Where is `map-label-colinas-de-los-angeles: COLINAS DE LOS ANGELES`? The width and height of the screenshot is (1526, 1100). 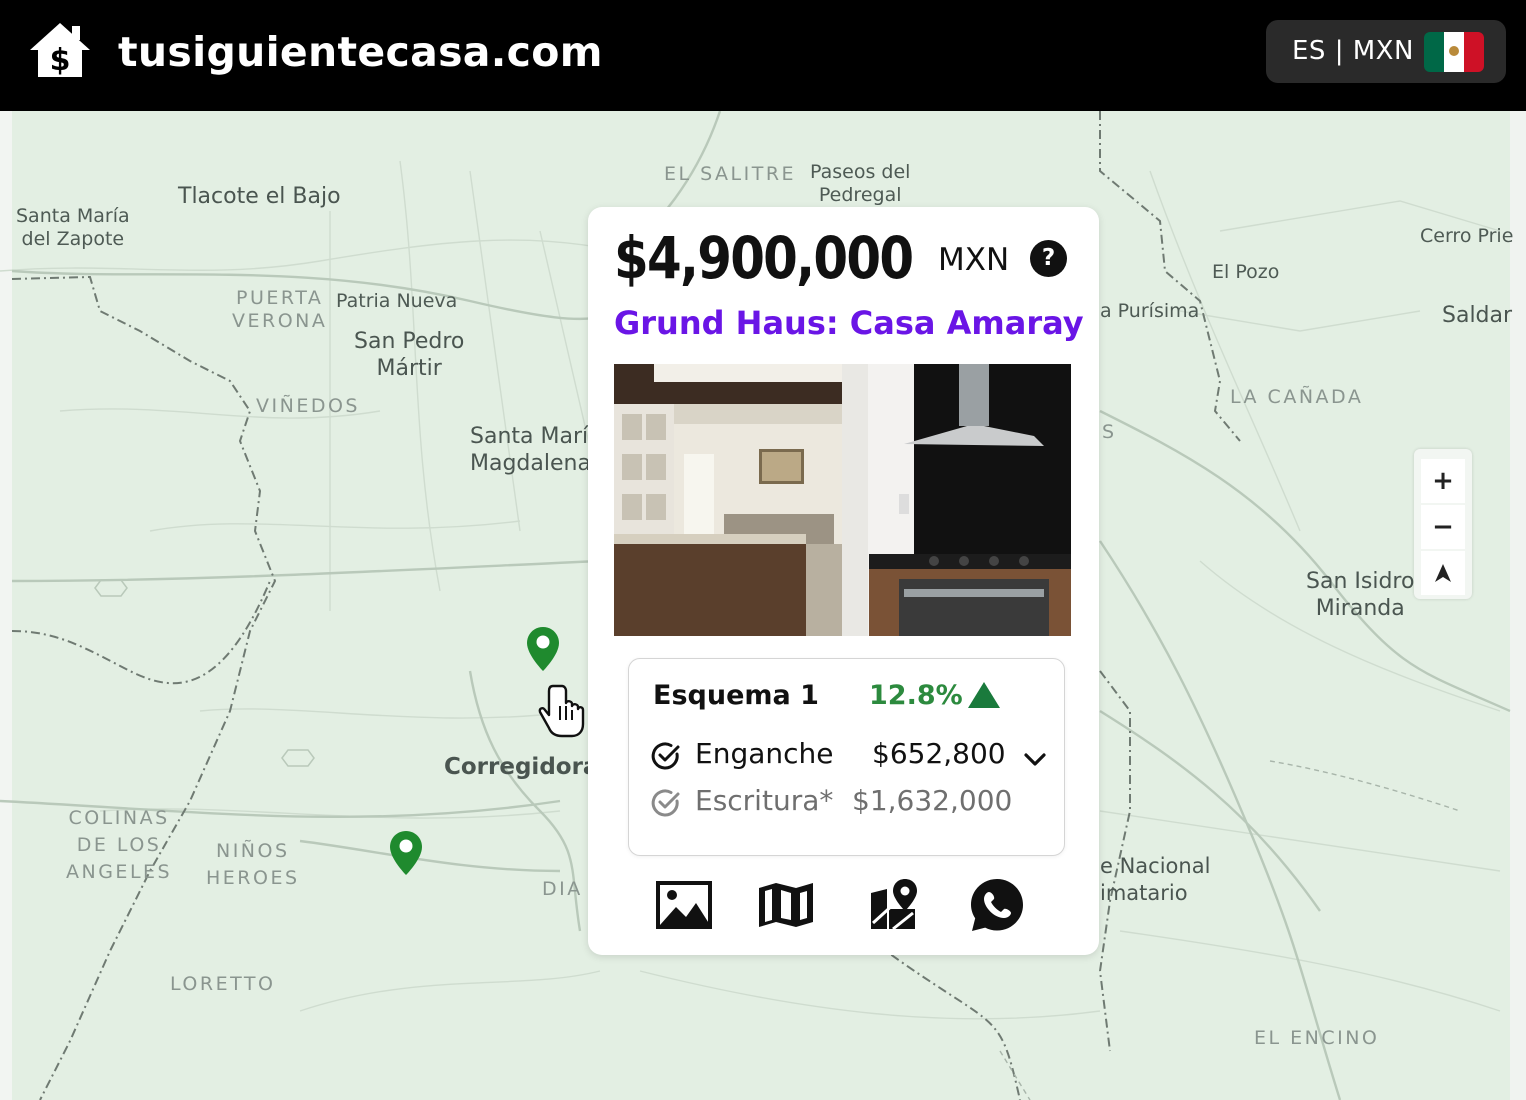
map-label-colinas-de-los-angeles: COLINAS DE LOS ANGELES is located at coordinates (119, 845).